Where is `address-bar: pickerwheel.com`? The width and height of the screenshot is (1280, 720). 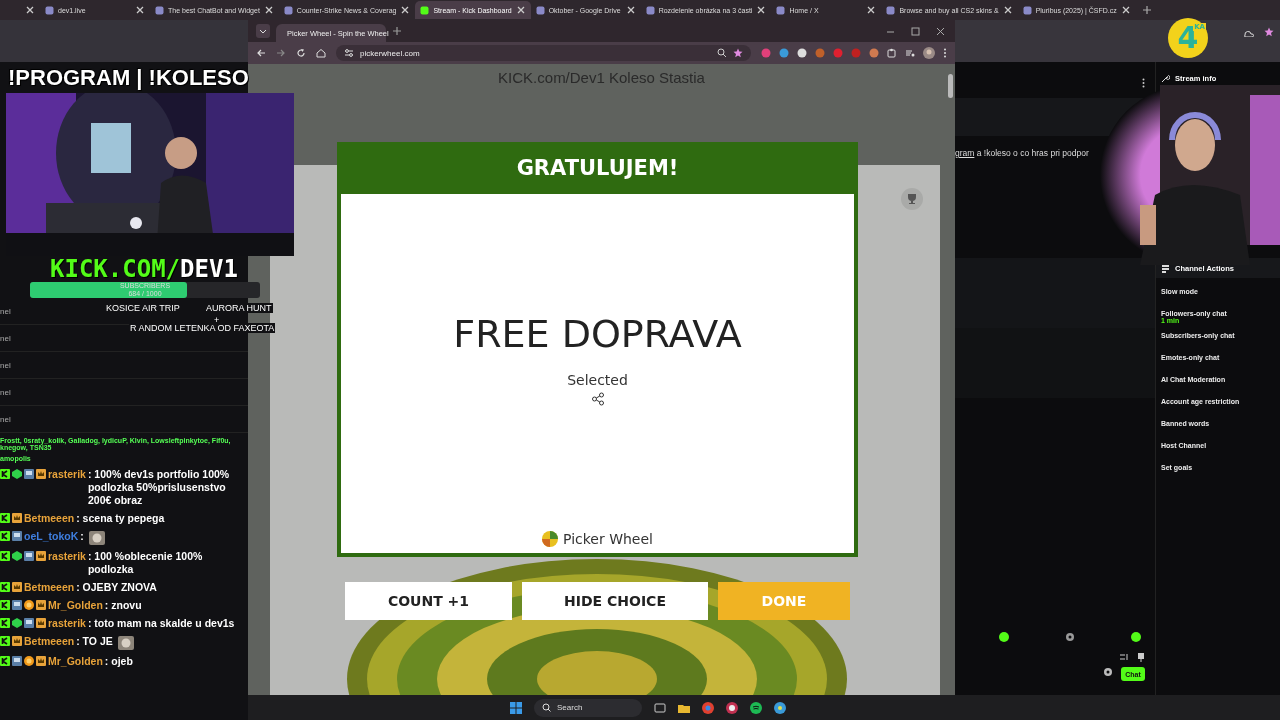 address-bar: pickerwheel.com is located at coordinates (543, 53).